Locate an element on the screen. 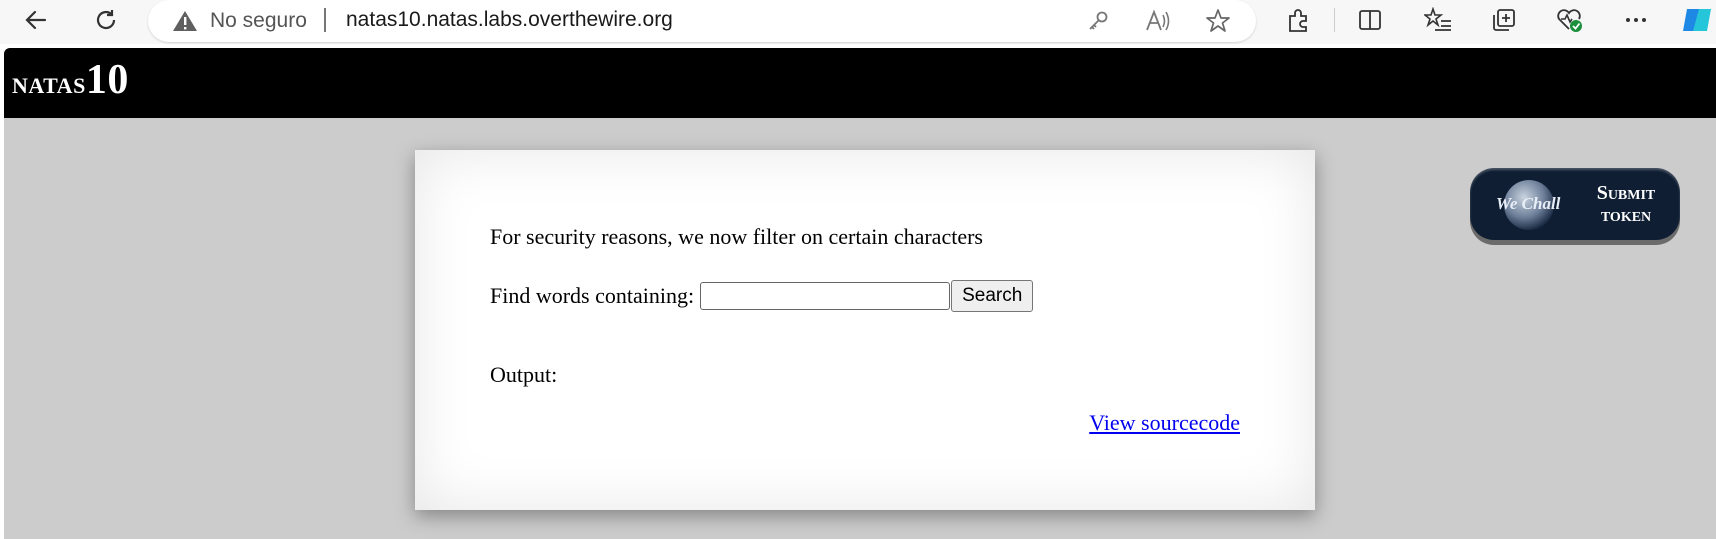 This screenshot has height=539, width=1716. url-text: natas10.natas.labs.overthewire.org is located at coordinates (509, 20).